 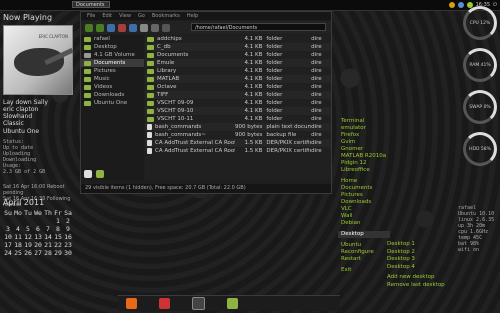 What do you see at coordinates (481, 90) in the screenshot?
I see `system-gauges: CPU 12% RAM 41% SWAP 0% HDD 58%` at bounding box center [481, 90].